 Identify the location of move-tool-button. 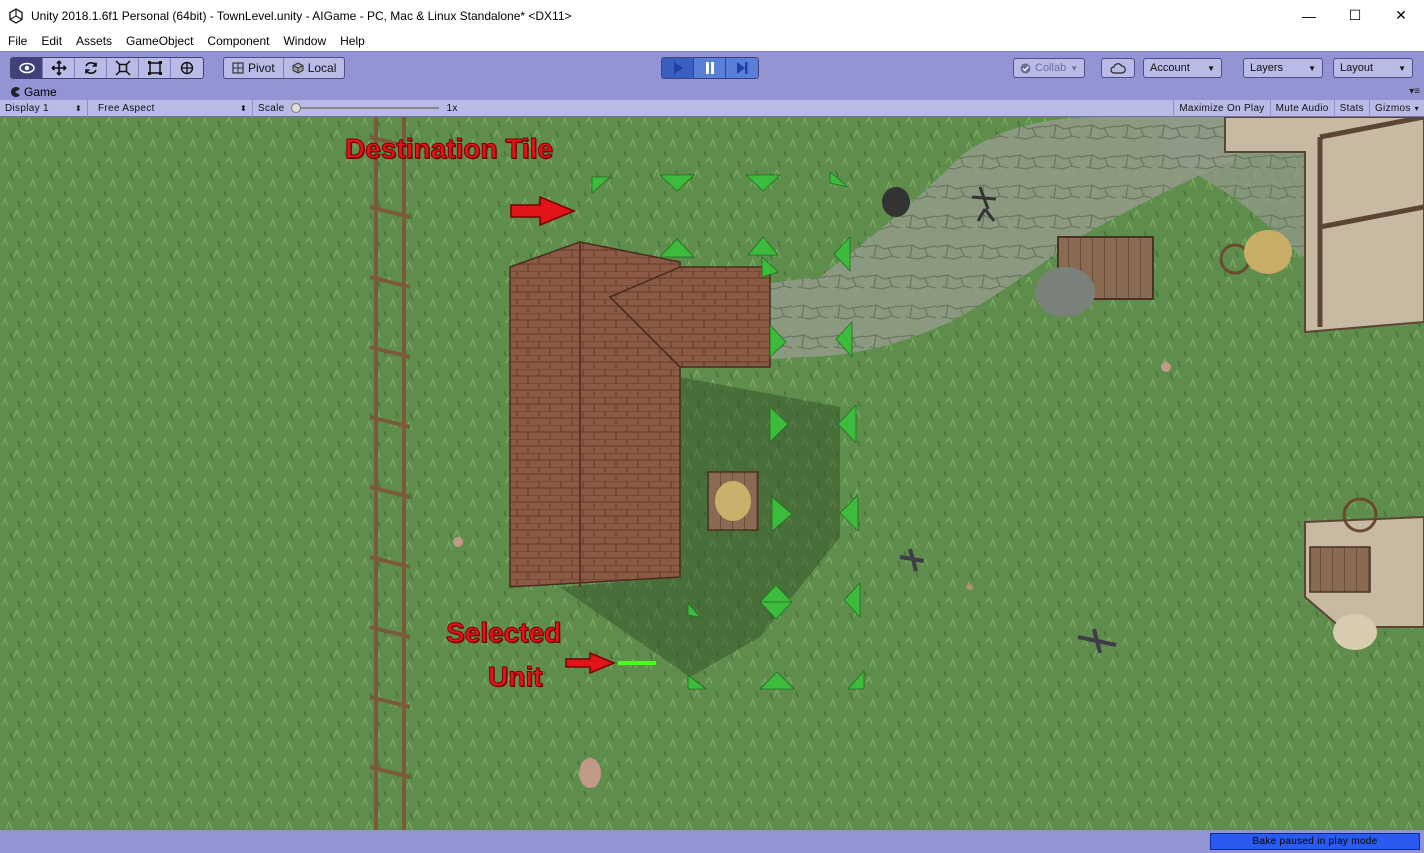
(59, 68).